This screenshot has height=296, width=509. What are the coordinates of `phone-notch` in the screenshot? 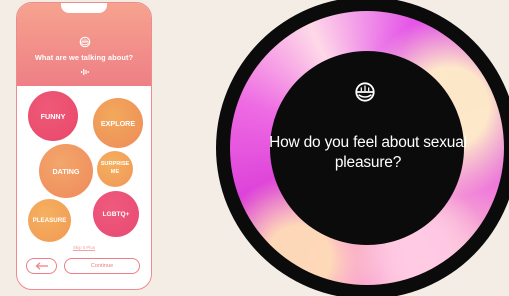 It's located at (84, 8).